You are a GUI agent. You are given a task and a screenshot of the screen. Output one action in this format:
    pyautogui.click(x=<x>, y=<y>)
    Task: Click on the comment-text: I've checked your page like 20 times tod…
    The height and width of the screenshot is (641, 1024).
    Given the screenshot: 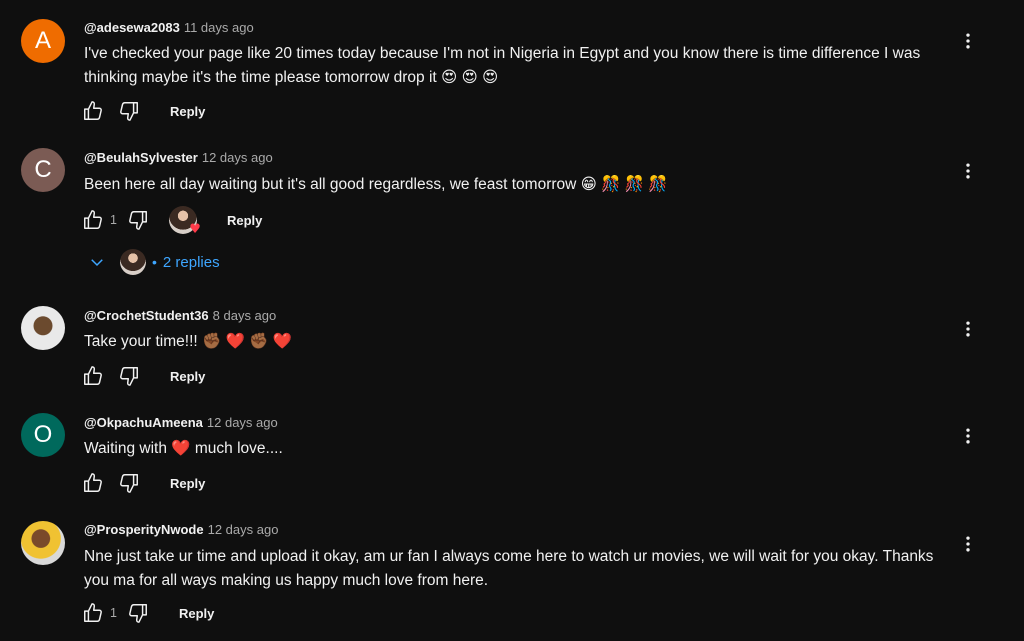 What is the action you would take?
    pyautogui.click(x=502, y=65)
    